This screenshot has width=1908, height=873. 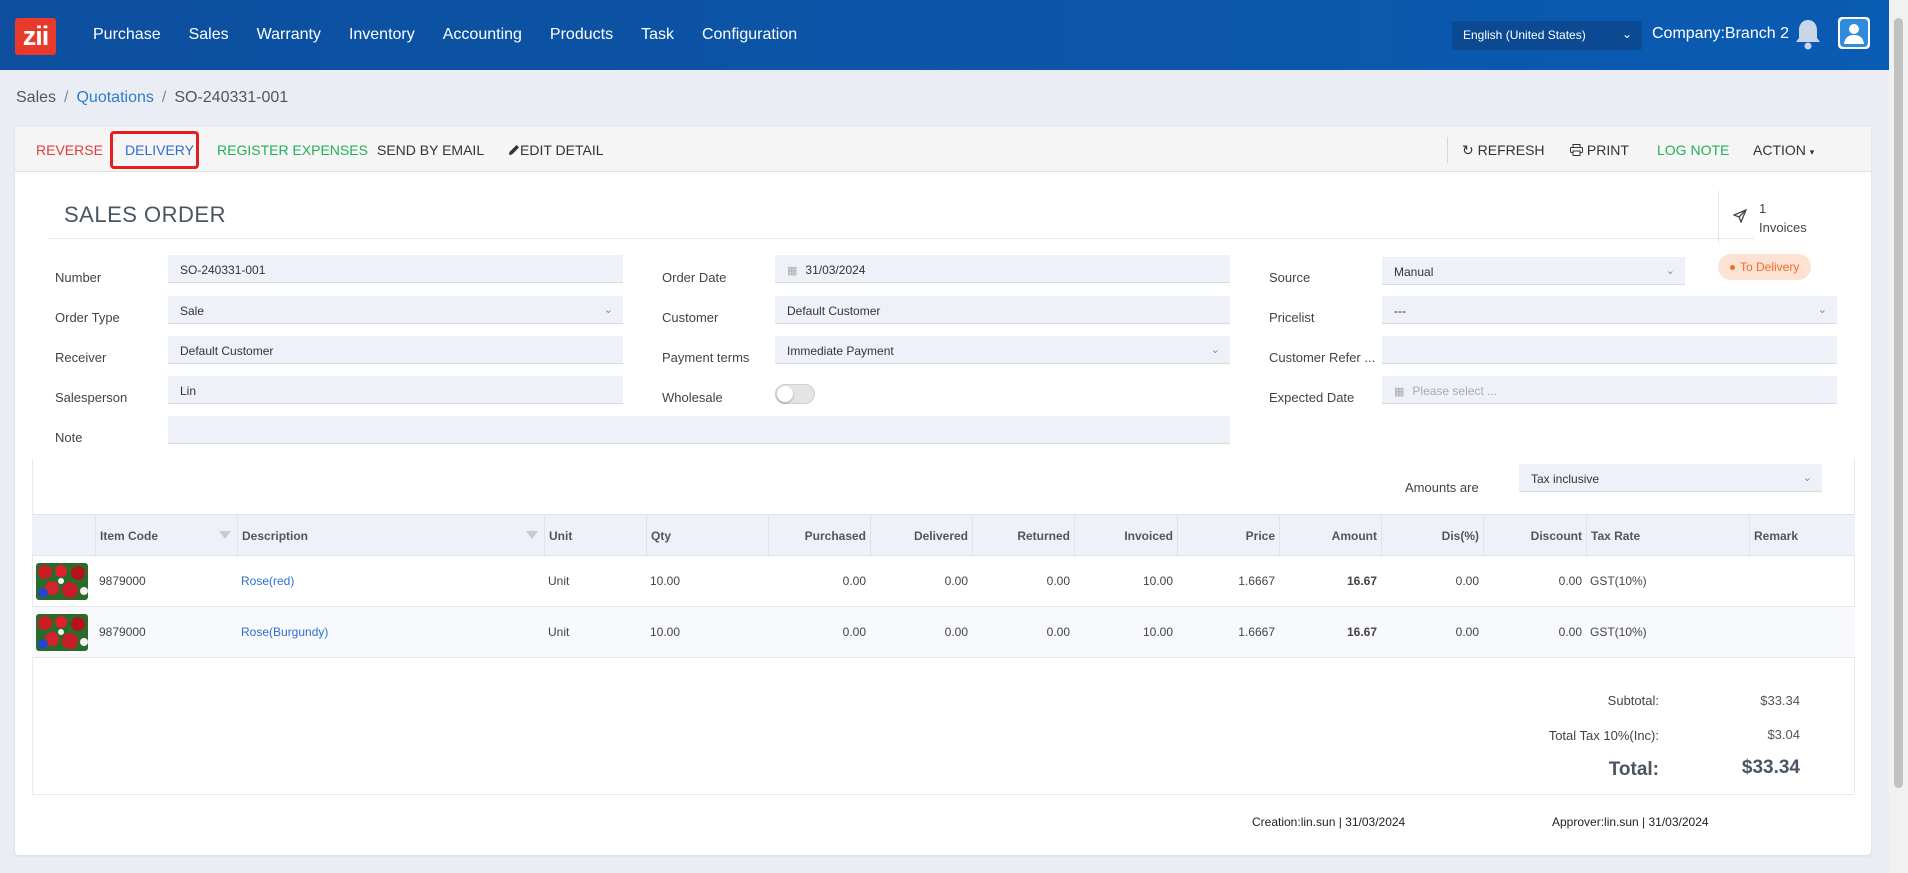 What do you see at coordinates (192, 311) in the screenshot?
I see `order-type-value: Sale` at bounding box center [192, 311].